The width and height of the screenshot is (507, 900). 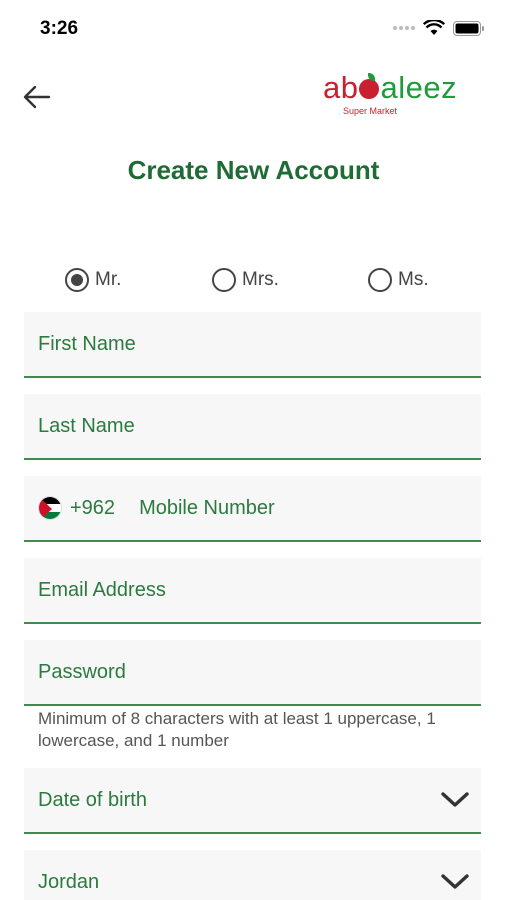 What do you see at coordinates (260, 279) in the screenshot?
I see `radio-label: Mrs.` at bounding box center [260, 279].